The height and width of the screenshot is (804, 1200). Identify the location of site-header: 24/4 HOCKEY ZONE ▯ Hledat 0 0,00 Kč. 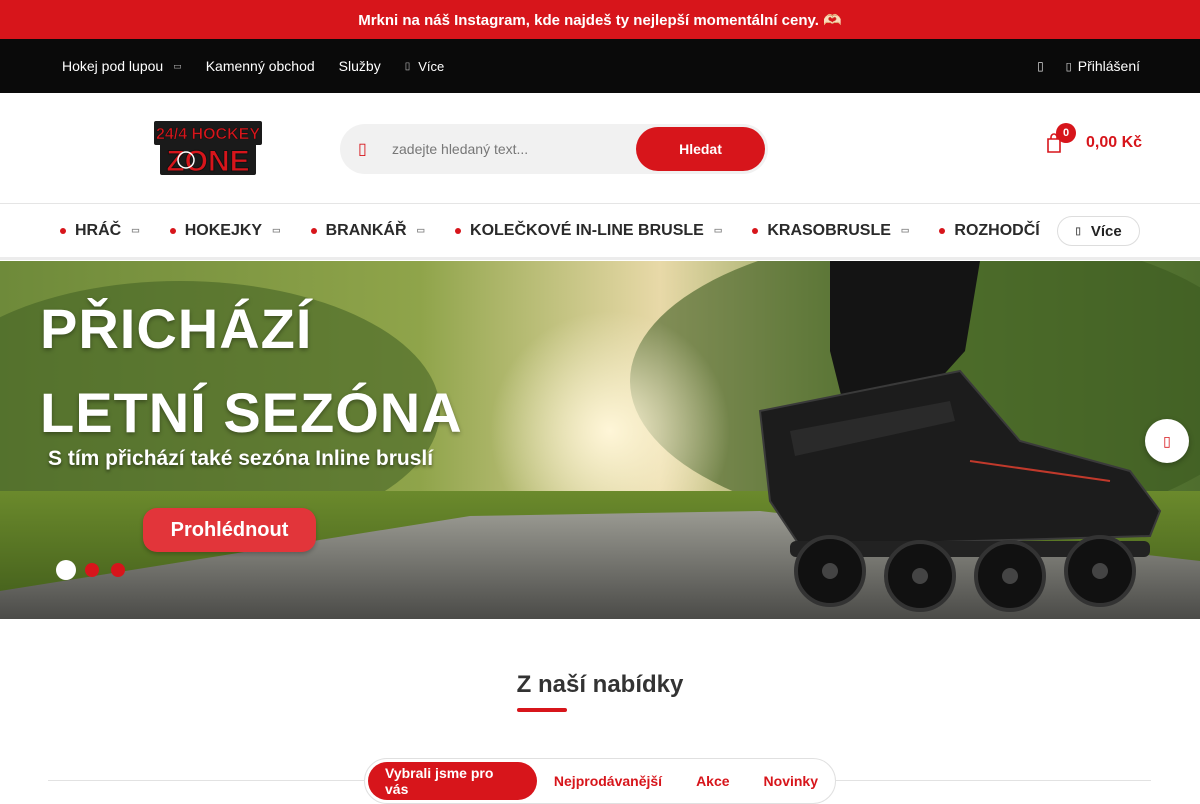
(600, 148).